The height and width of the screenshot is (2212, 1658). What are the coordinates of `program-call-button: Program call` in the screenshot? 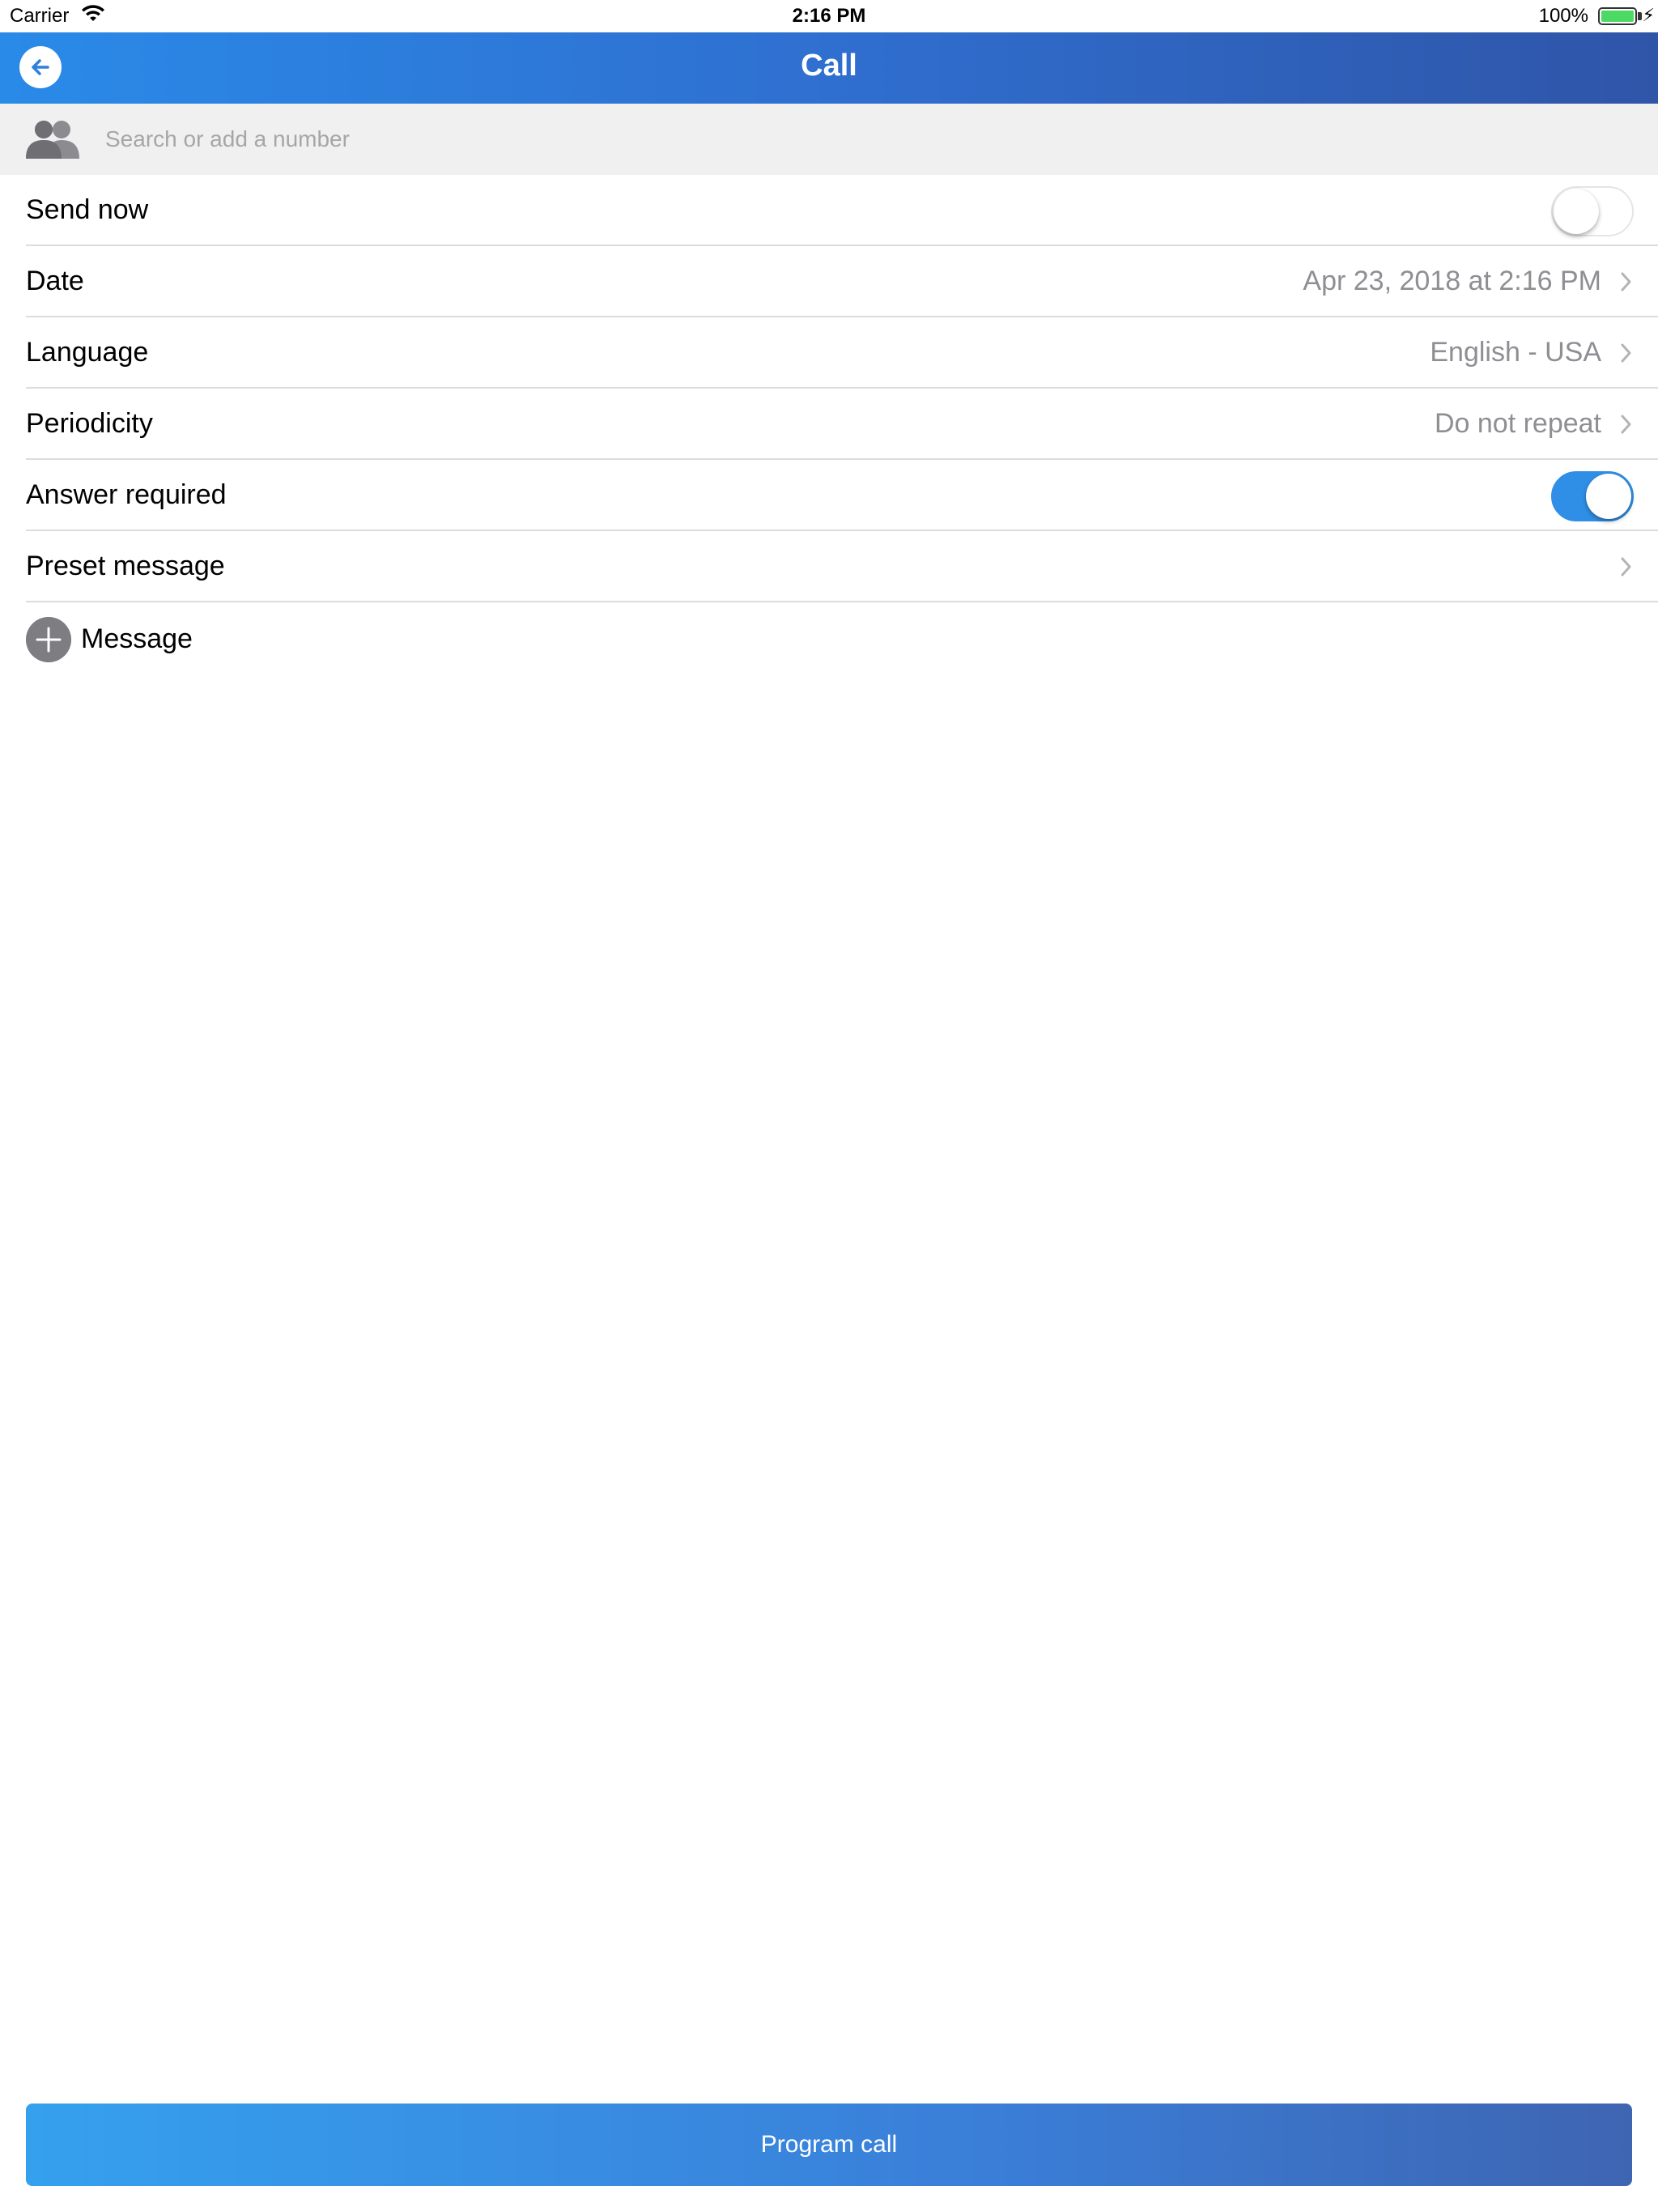 It's located at (829, 2145).